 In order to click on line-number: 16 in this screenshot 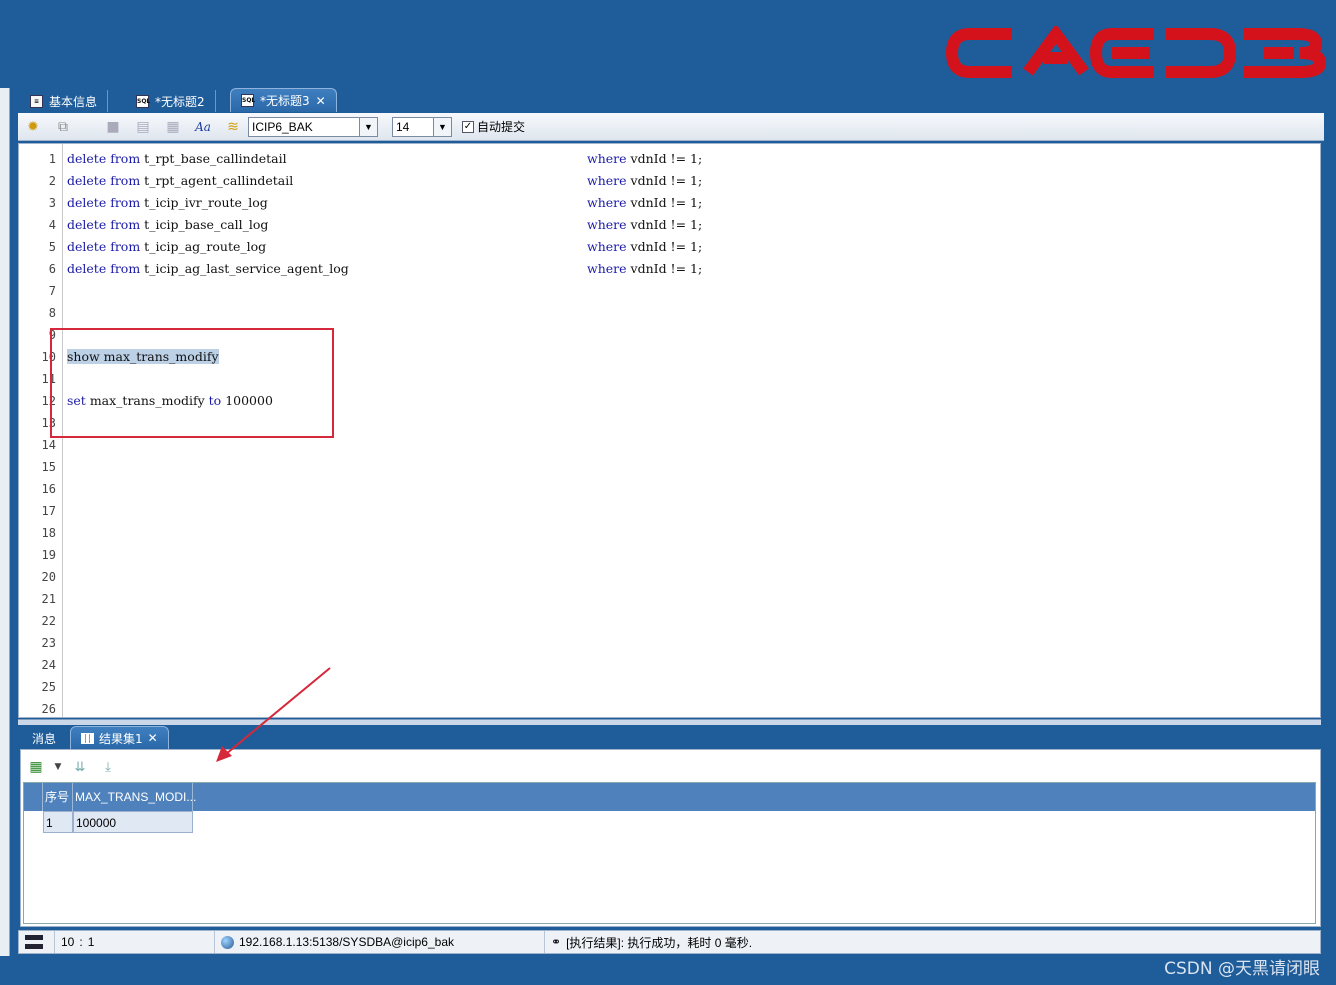, I will do `click(48, 489)`.